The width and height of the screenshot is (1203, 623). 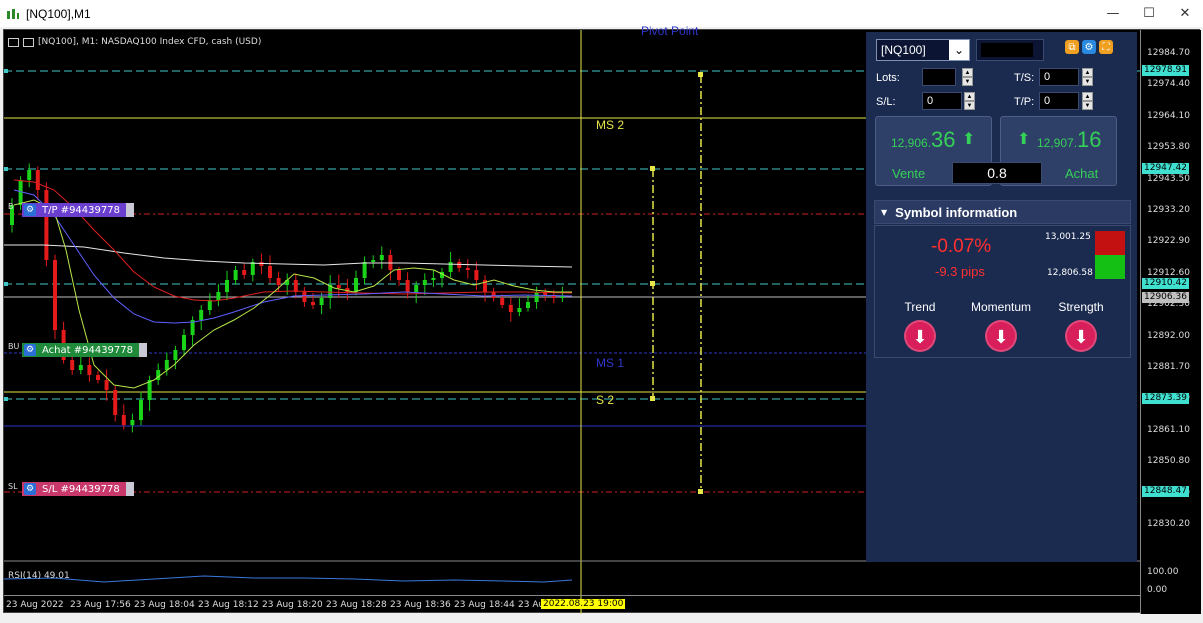 What do you see at coordinates (903, 50) in the screenshot?
I see `symbol-value: [NQ100]` at bounding box center [903, 50].